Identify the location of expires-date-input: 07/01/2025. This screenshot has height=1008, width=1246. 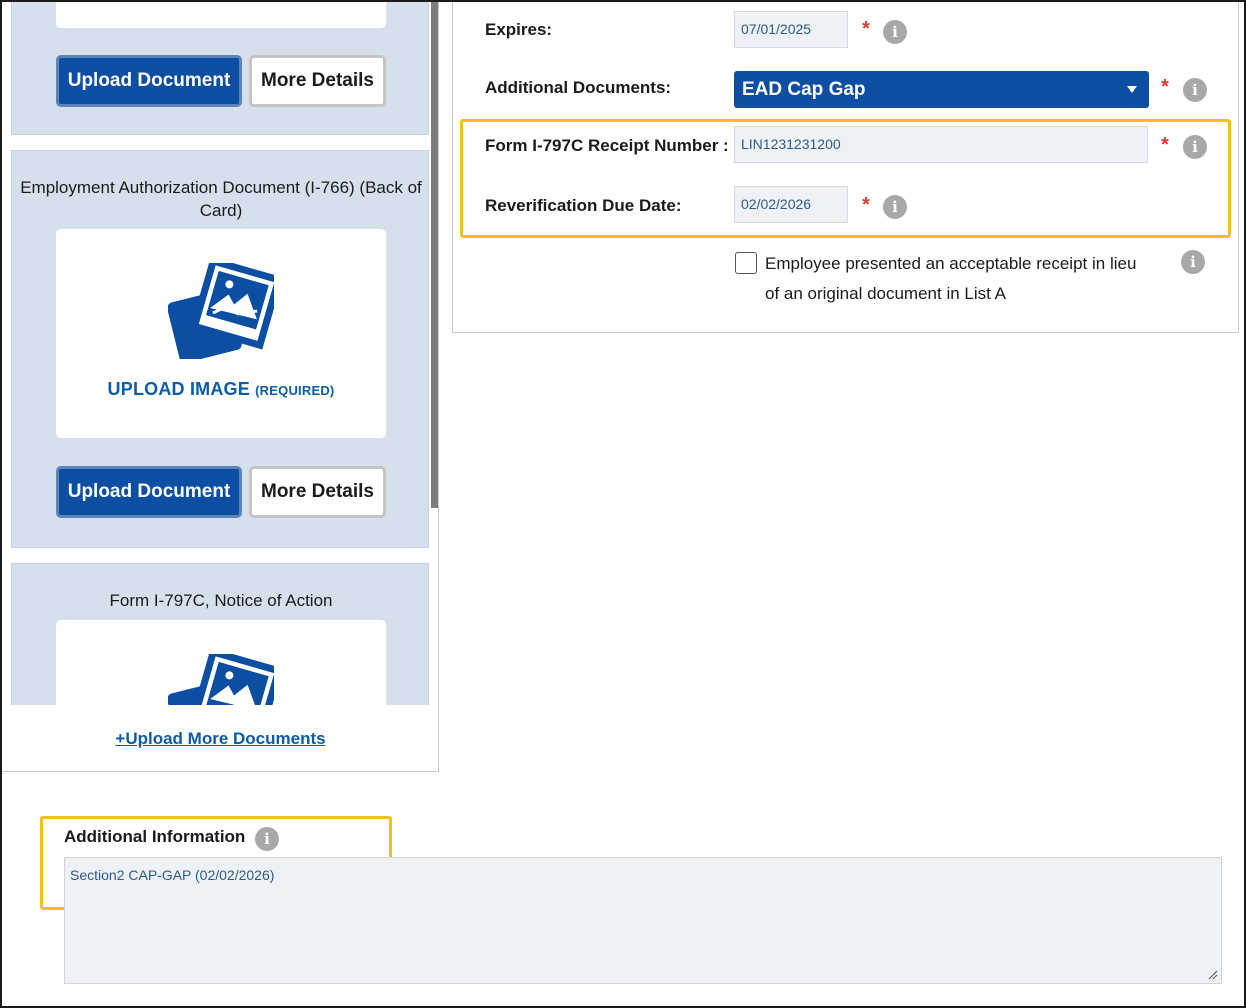
(791, 29).